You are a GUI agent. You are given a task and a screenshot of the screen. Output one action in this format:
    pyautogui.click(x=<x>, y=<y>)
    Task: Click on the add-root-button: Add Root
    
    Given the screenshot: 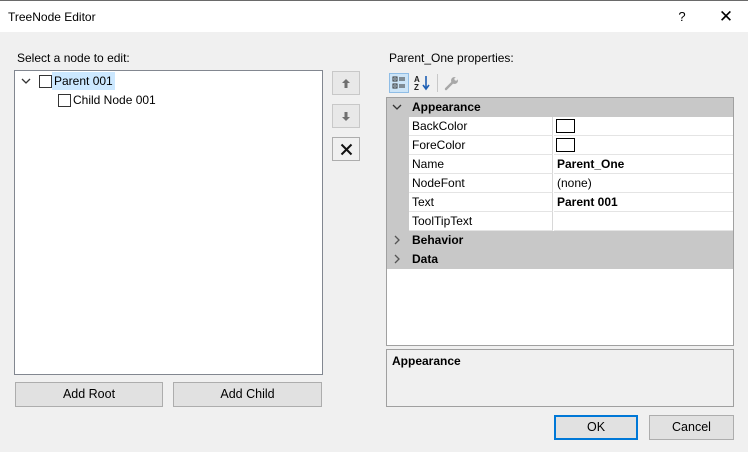 What is the action you would take?
    pyautogui.click(x=89, y=394)
    